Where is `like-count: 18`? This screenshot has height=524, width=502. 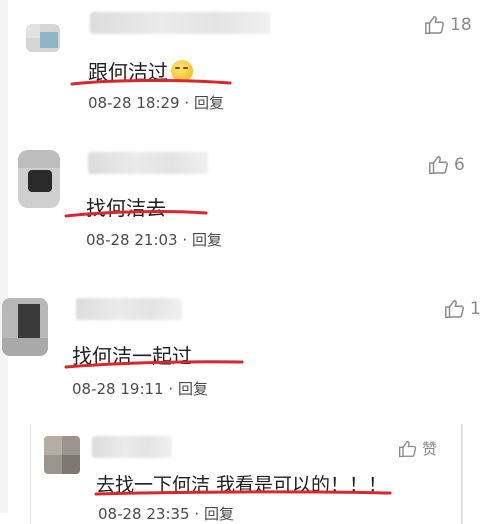
like-count: 18 is located at coordinates (461, 25).